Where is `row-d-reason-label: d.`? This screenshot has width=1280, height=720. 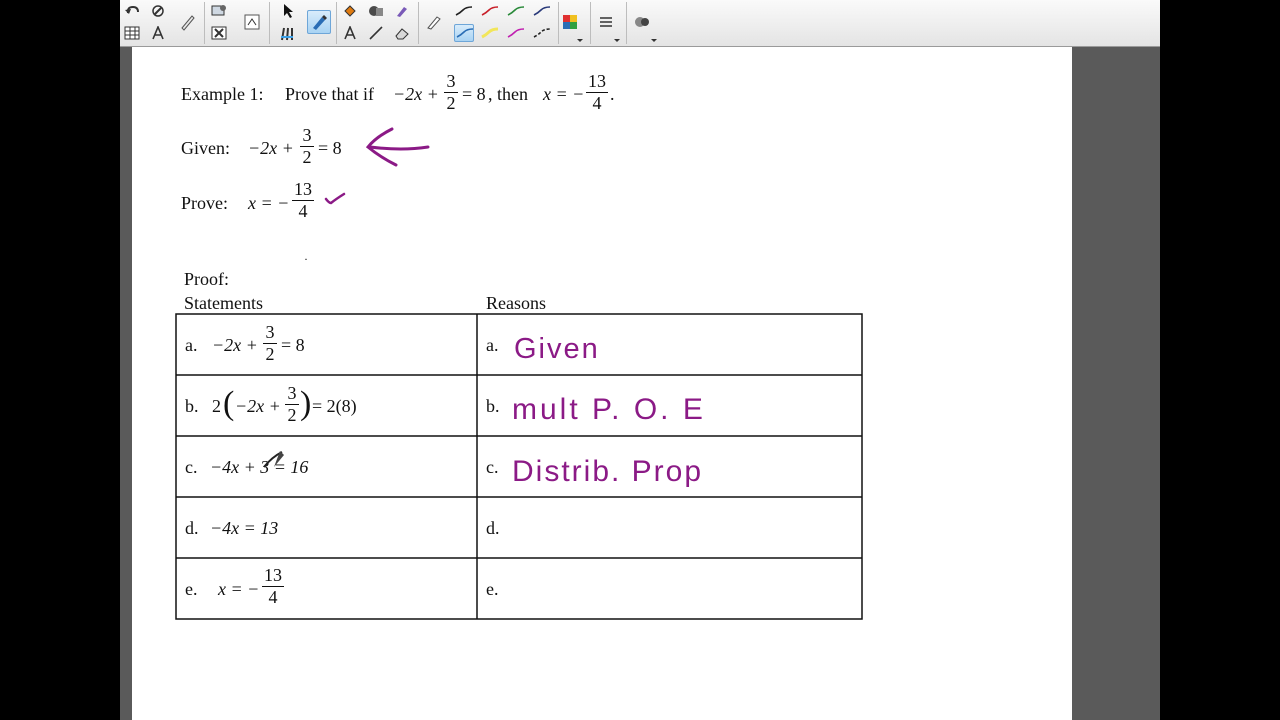 row-d-reason-label: d. is located at coordinates (493, 528).